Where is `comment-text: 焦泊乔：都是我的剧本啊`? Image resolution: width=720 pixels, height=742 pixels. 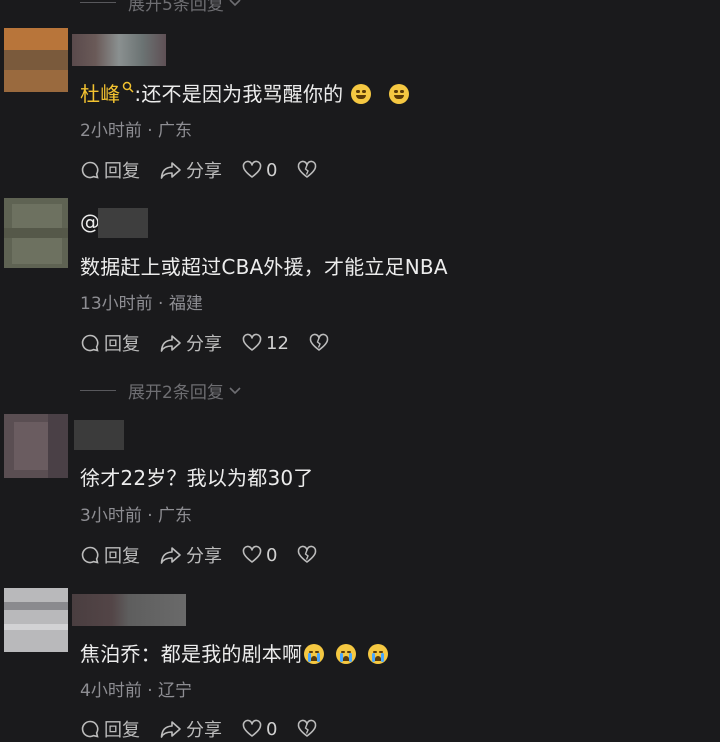
comment-text: 焦泊乔：都是我的剧本啊 is located at coordinates (234, 652).